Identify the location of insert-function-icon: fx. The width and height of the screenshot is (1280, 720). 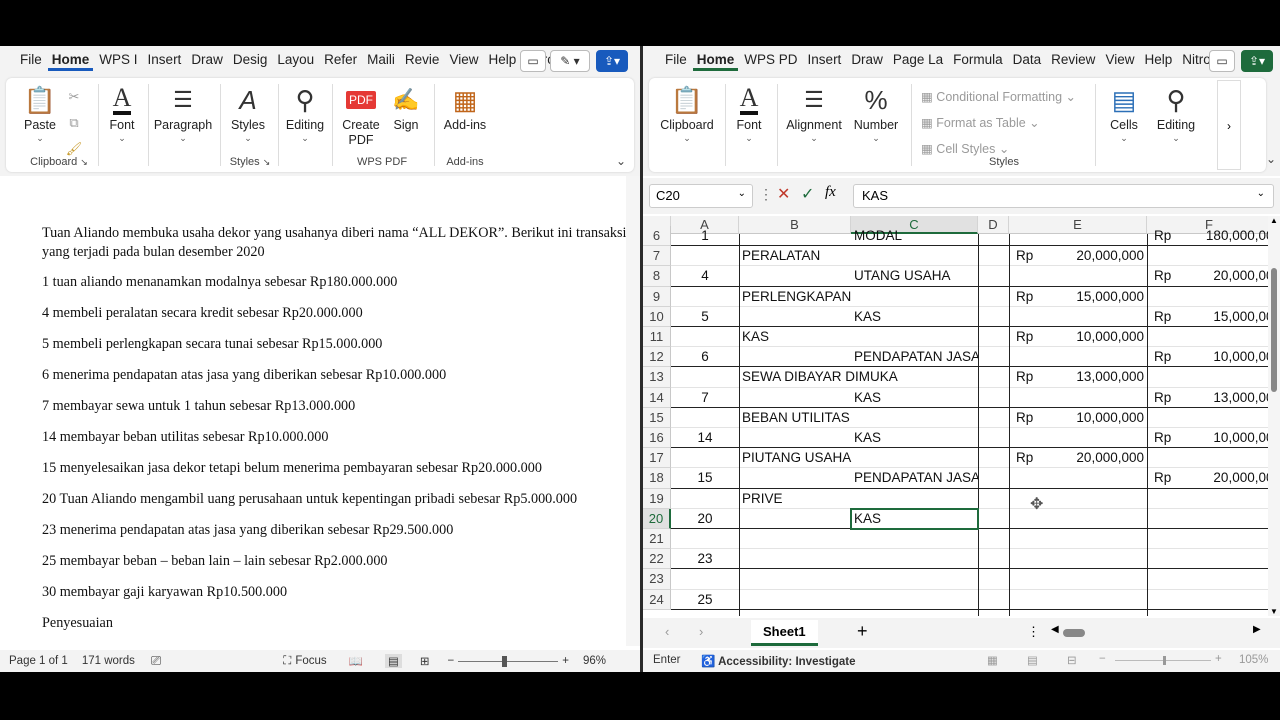
(830, 192).